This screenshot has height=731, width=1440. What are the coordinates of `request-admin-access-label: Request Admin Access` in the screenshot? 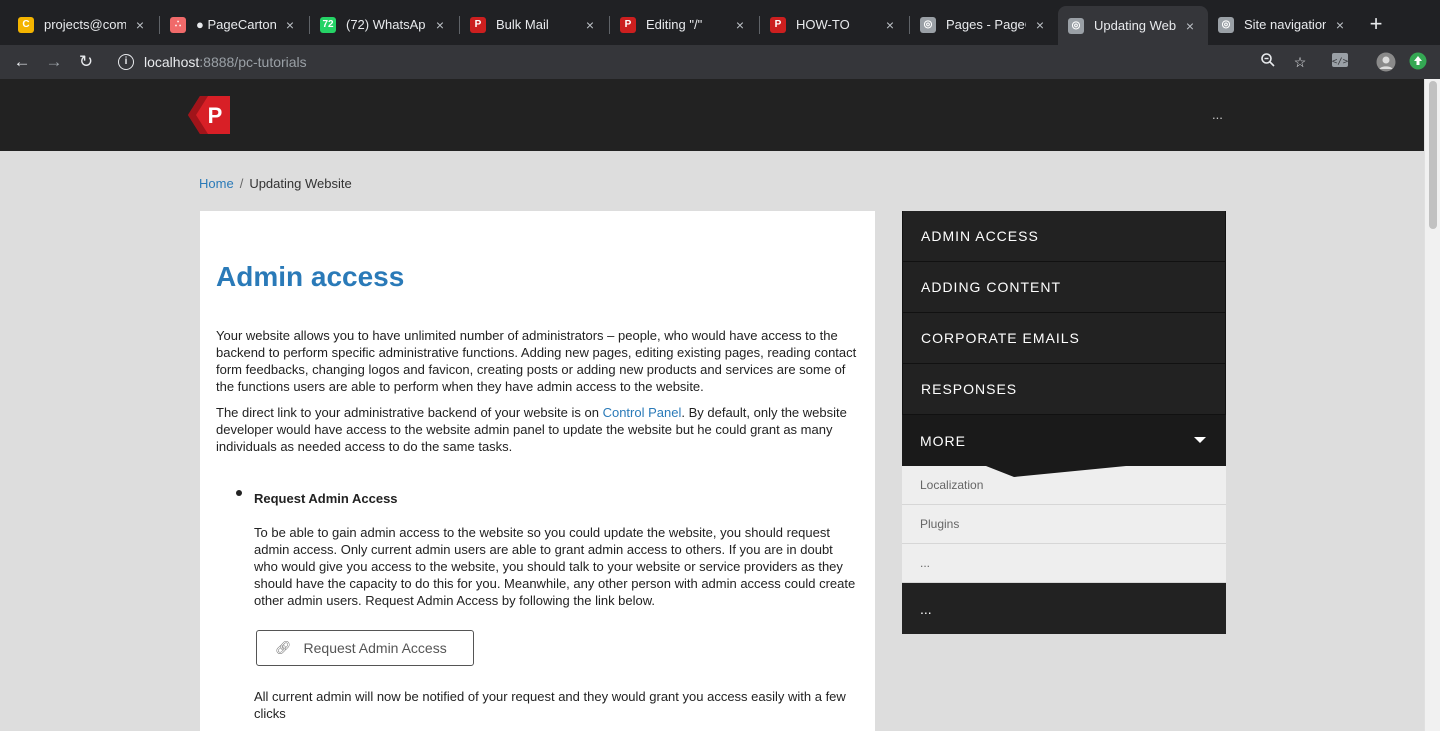 It's located at (375, 648).